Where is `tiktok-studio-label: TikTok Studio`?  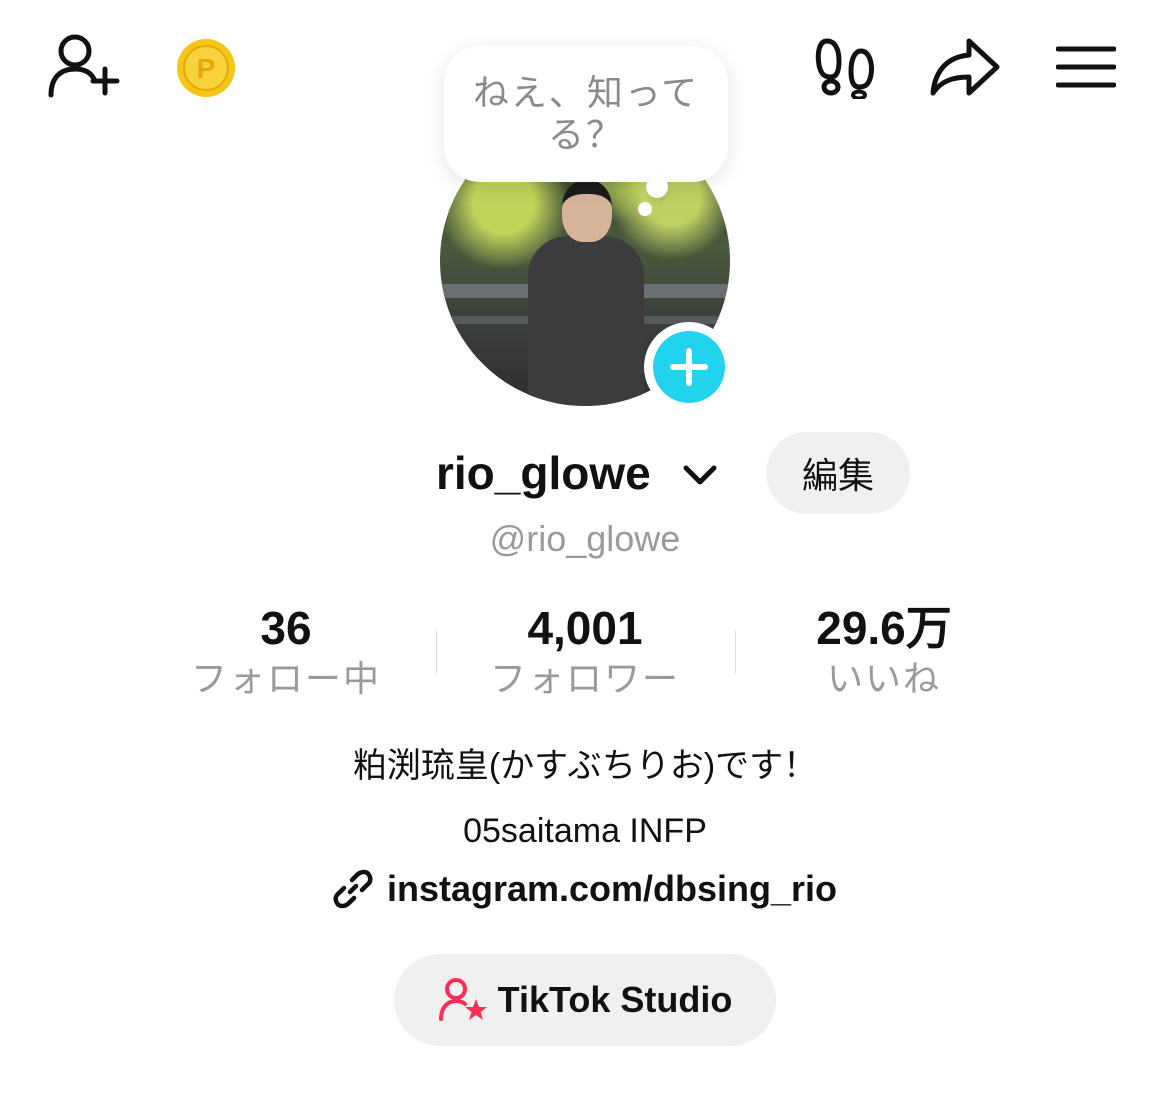
tiktok-studio-label: TikTok Studio is located at coordinates (615, 999).